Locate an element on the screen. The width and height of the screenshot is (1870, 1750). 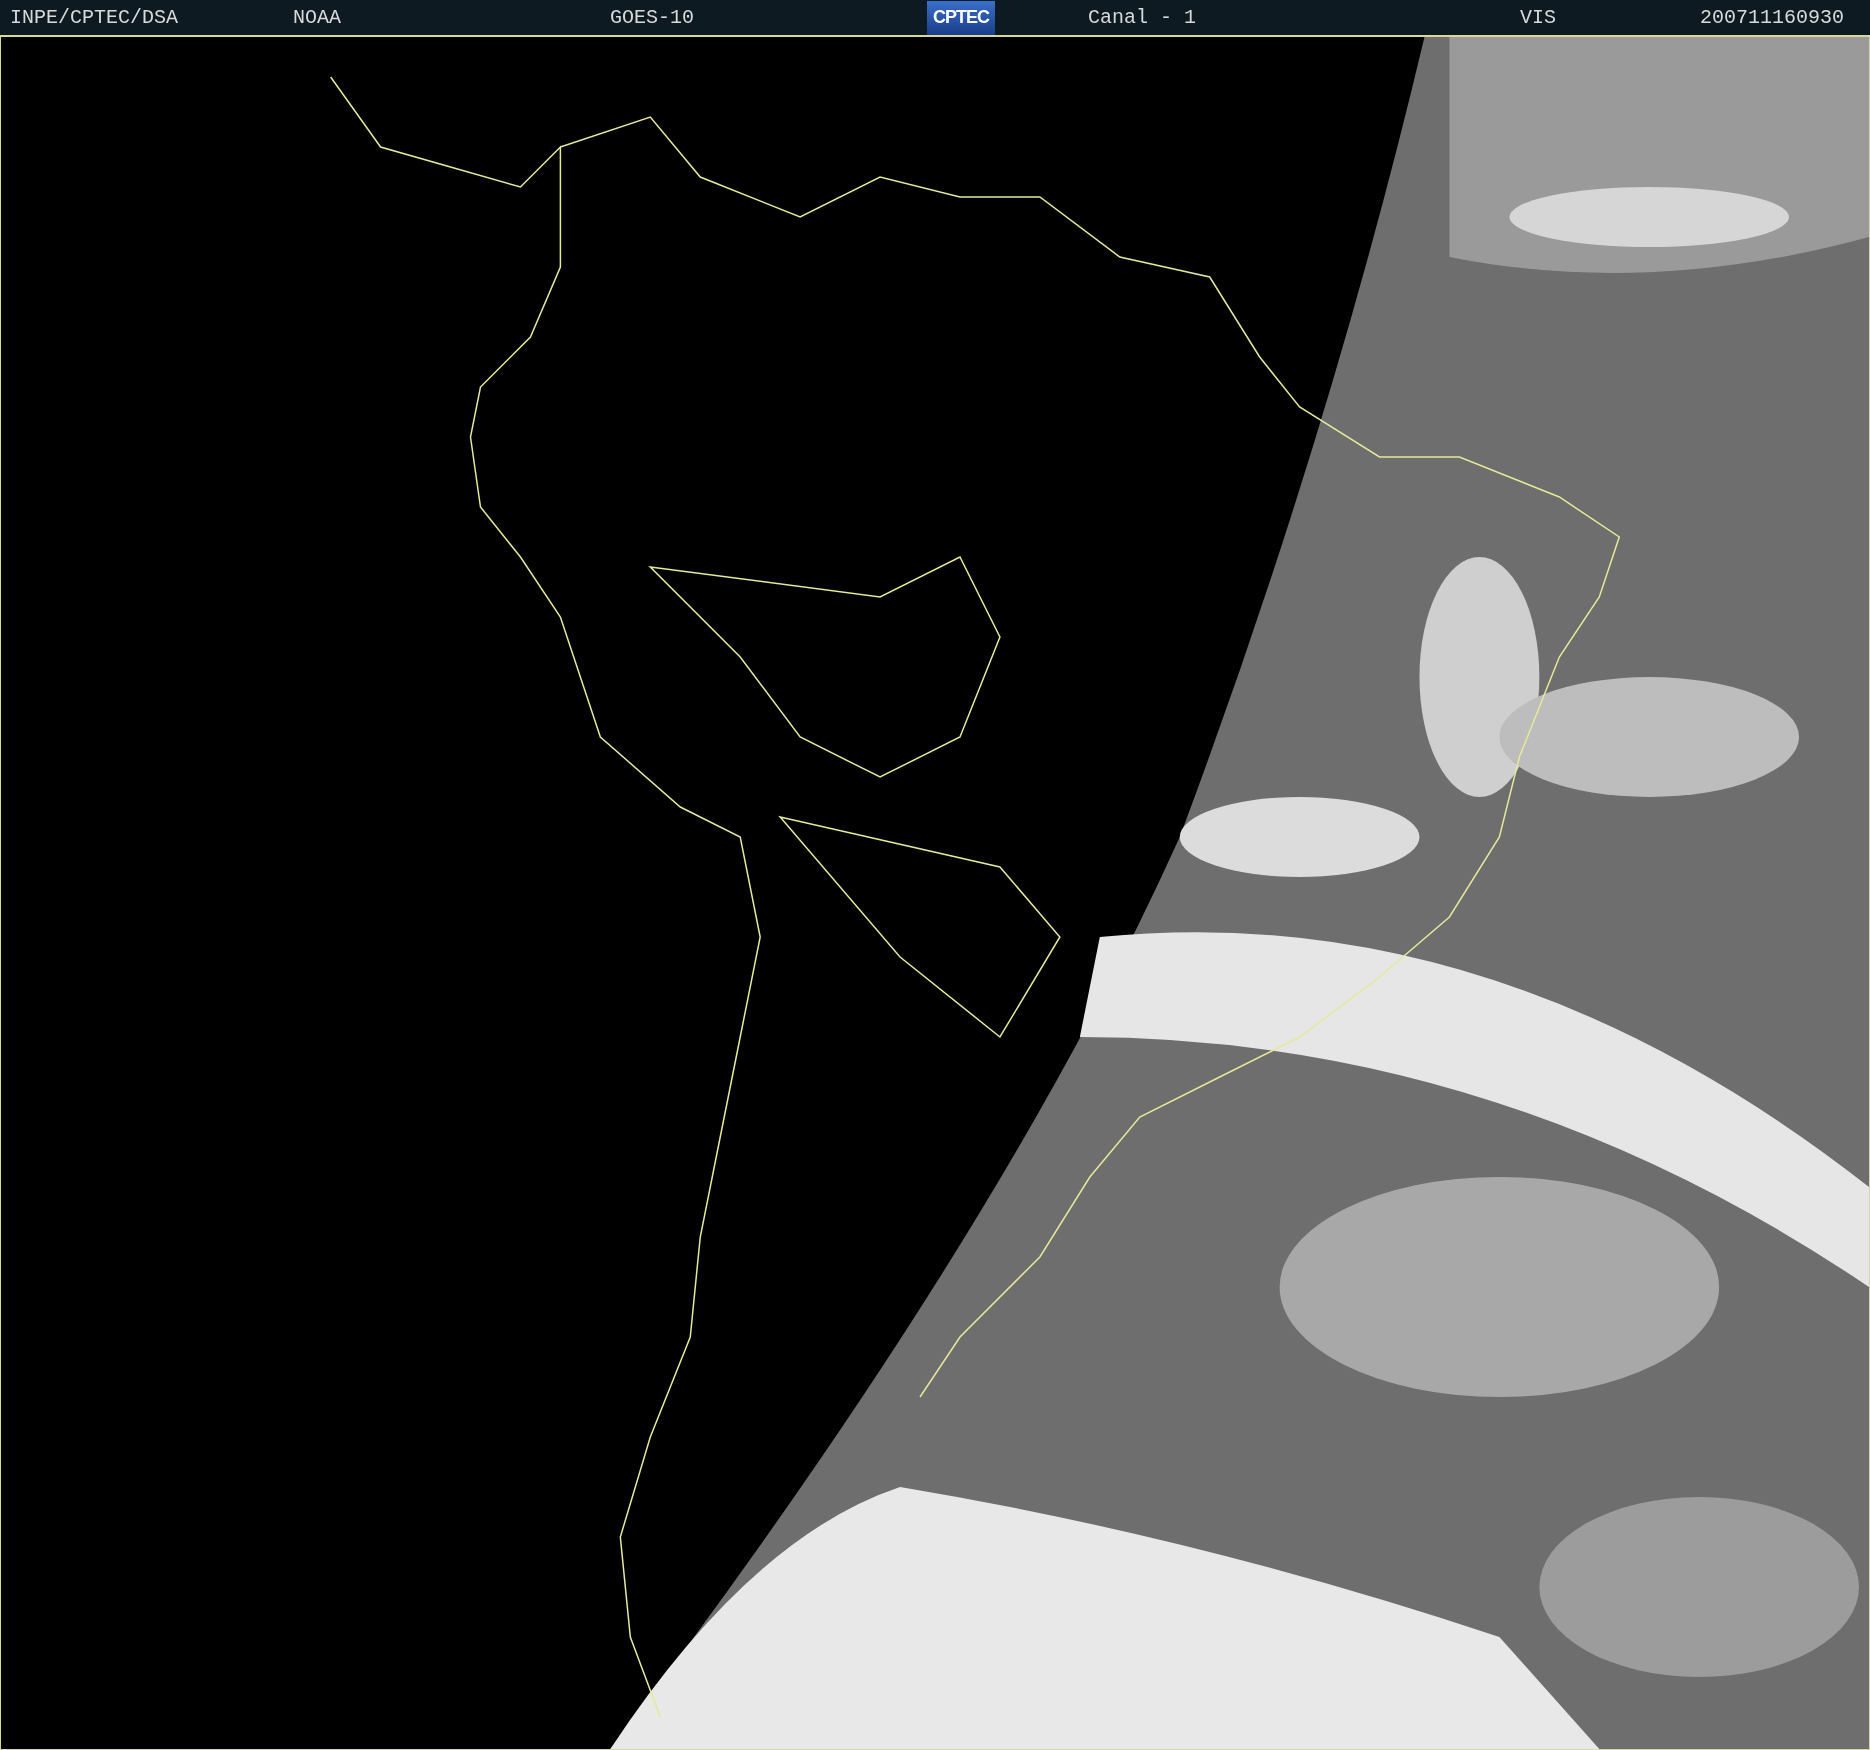
header-label: GOES-10 is located at coordinates (652, 17).